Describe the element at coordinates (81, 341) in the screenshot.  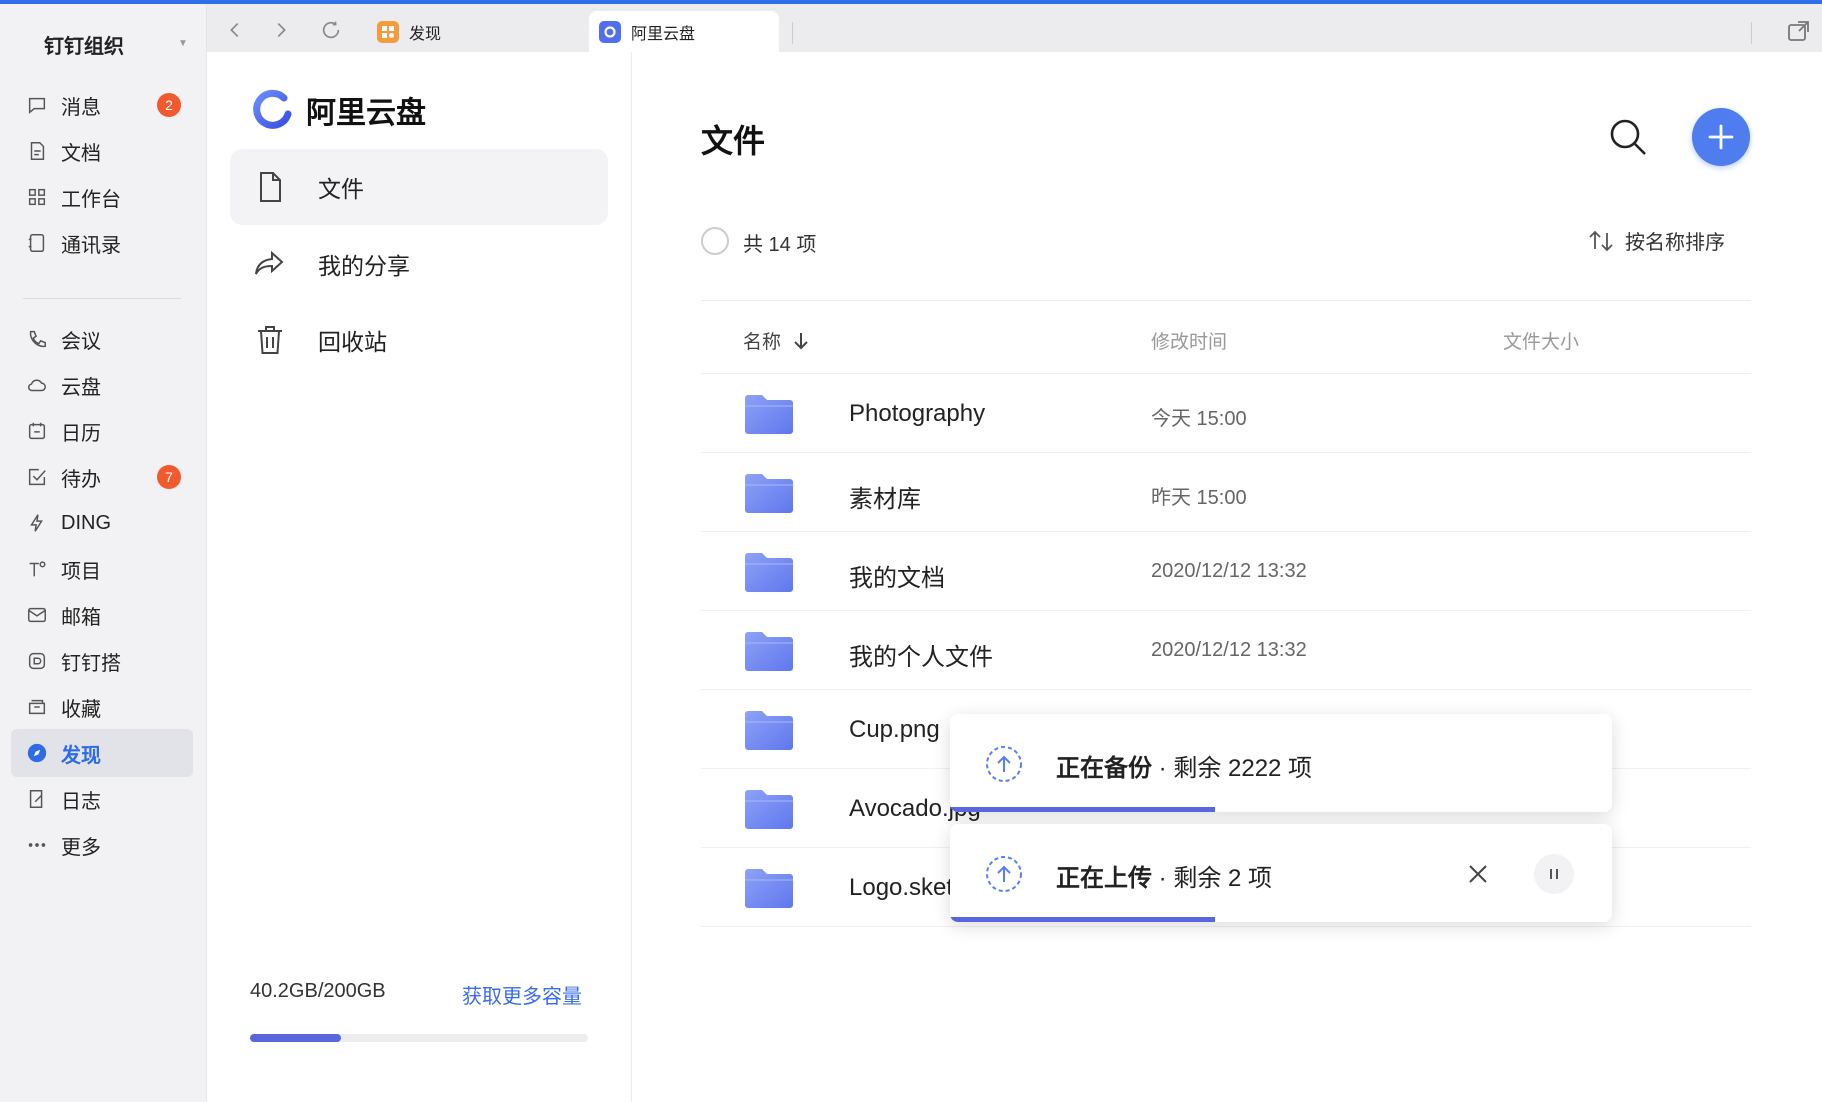
I see `sidebar-item-label: 会议` at that location.